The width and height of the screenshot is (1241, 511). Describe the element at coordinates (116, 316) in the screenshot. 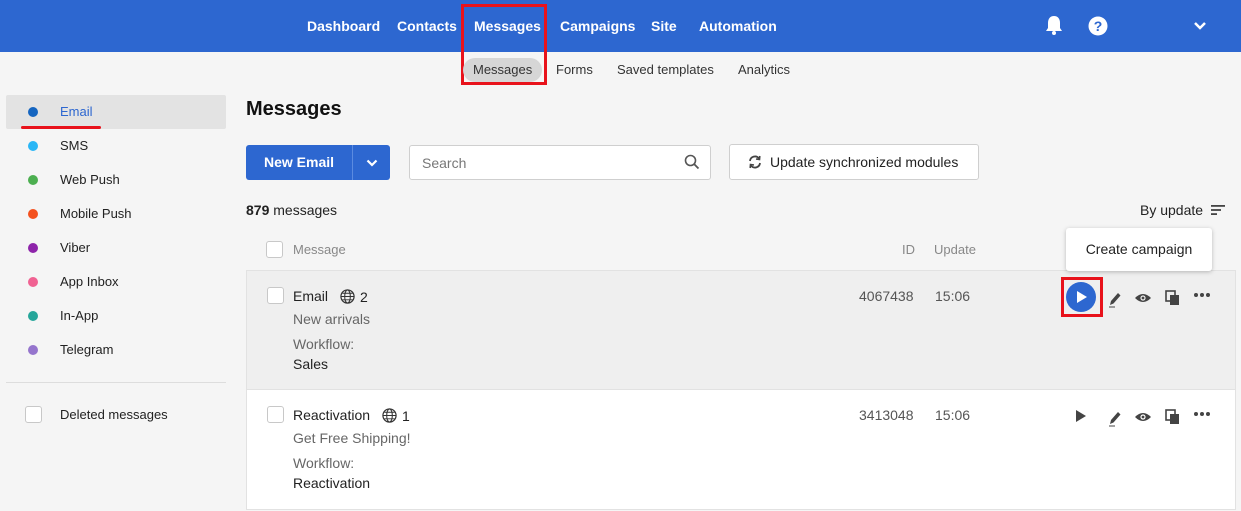

I see `sidebar-item-in-app: In-App` at that location.